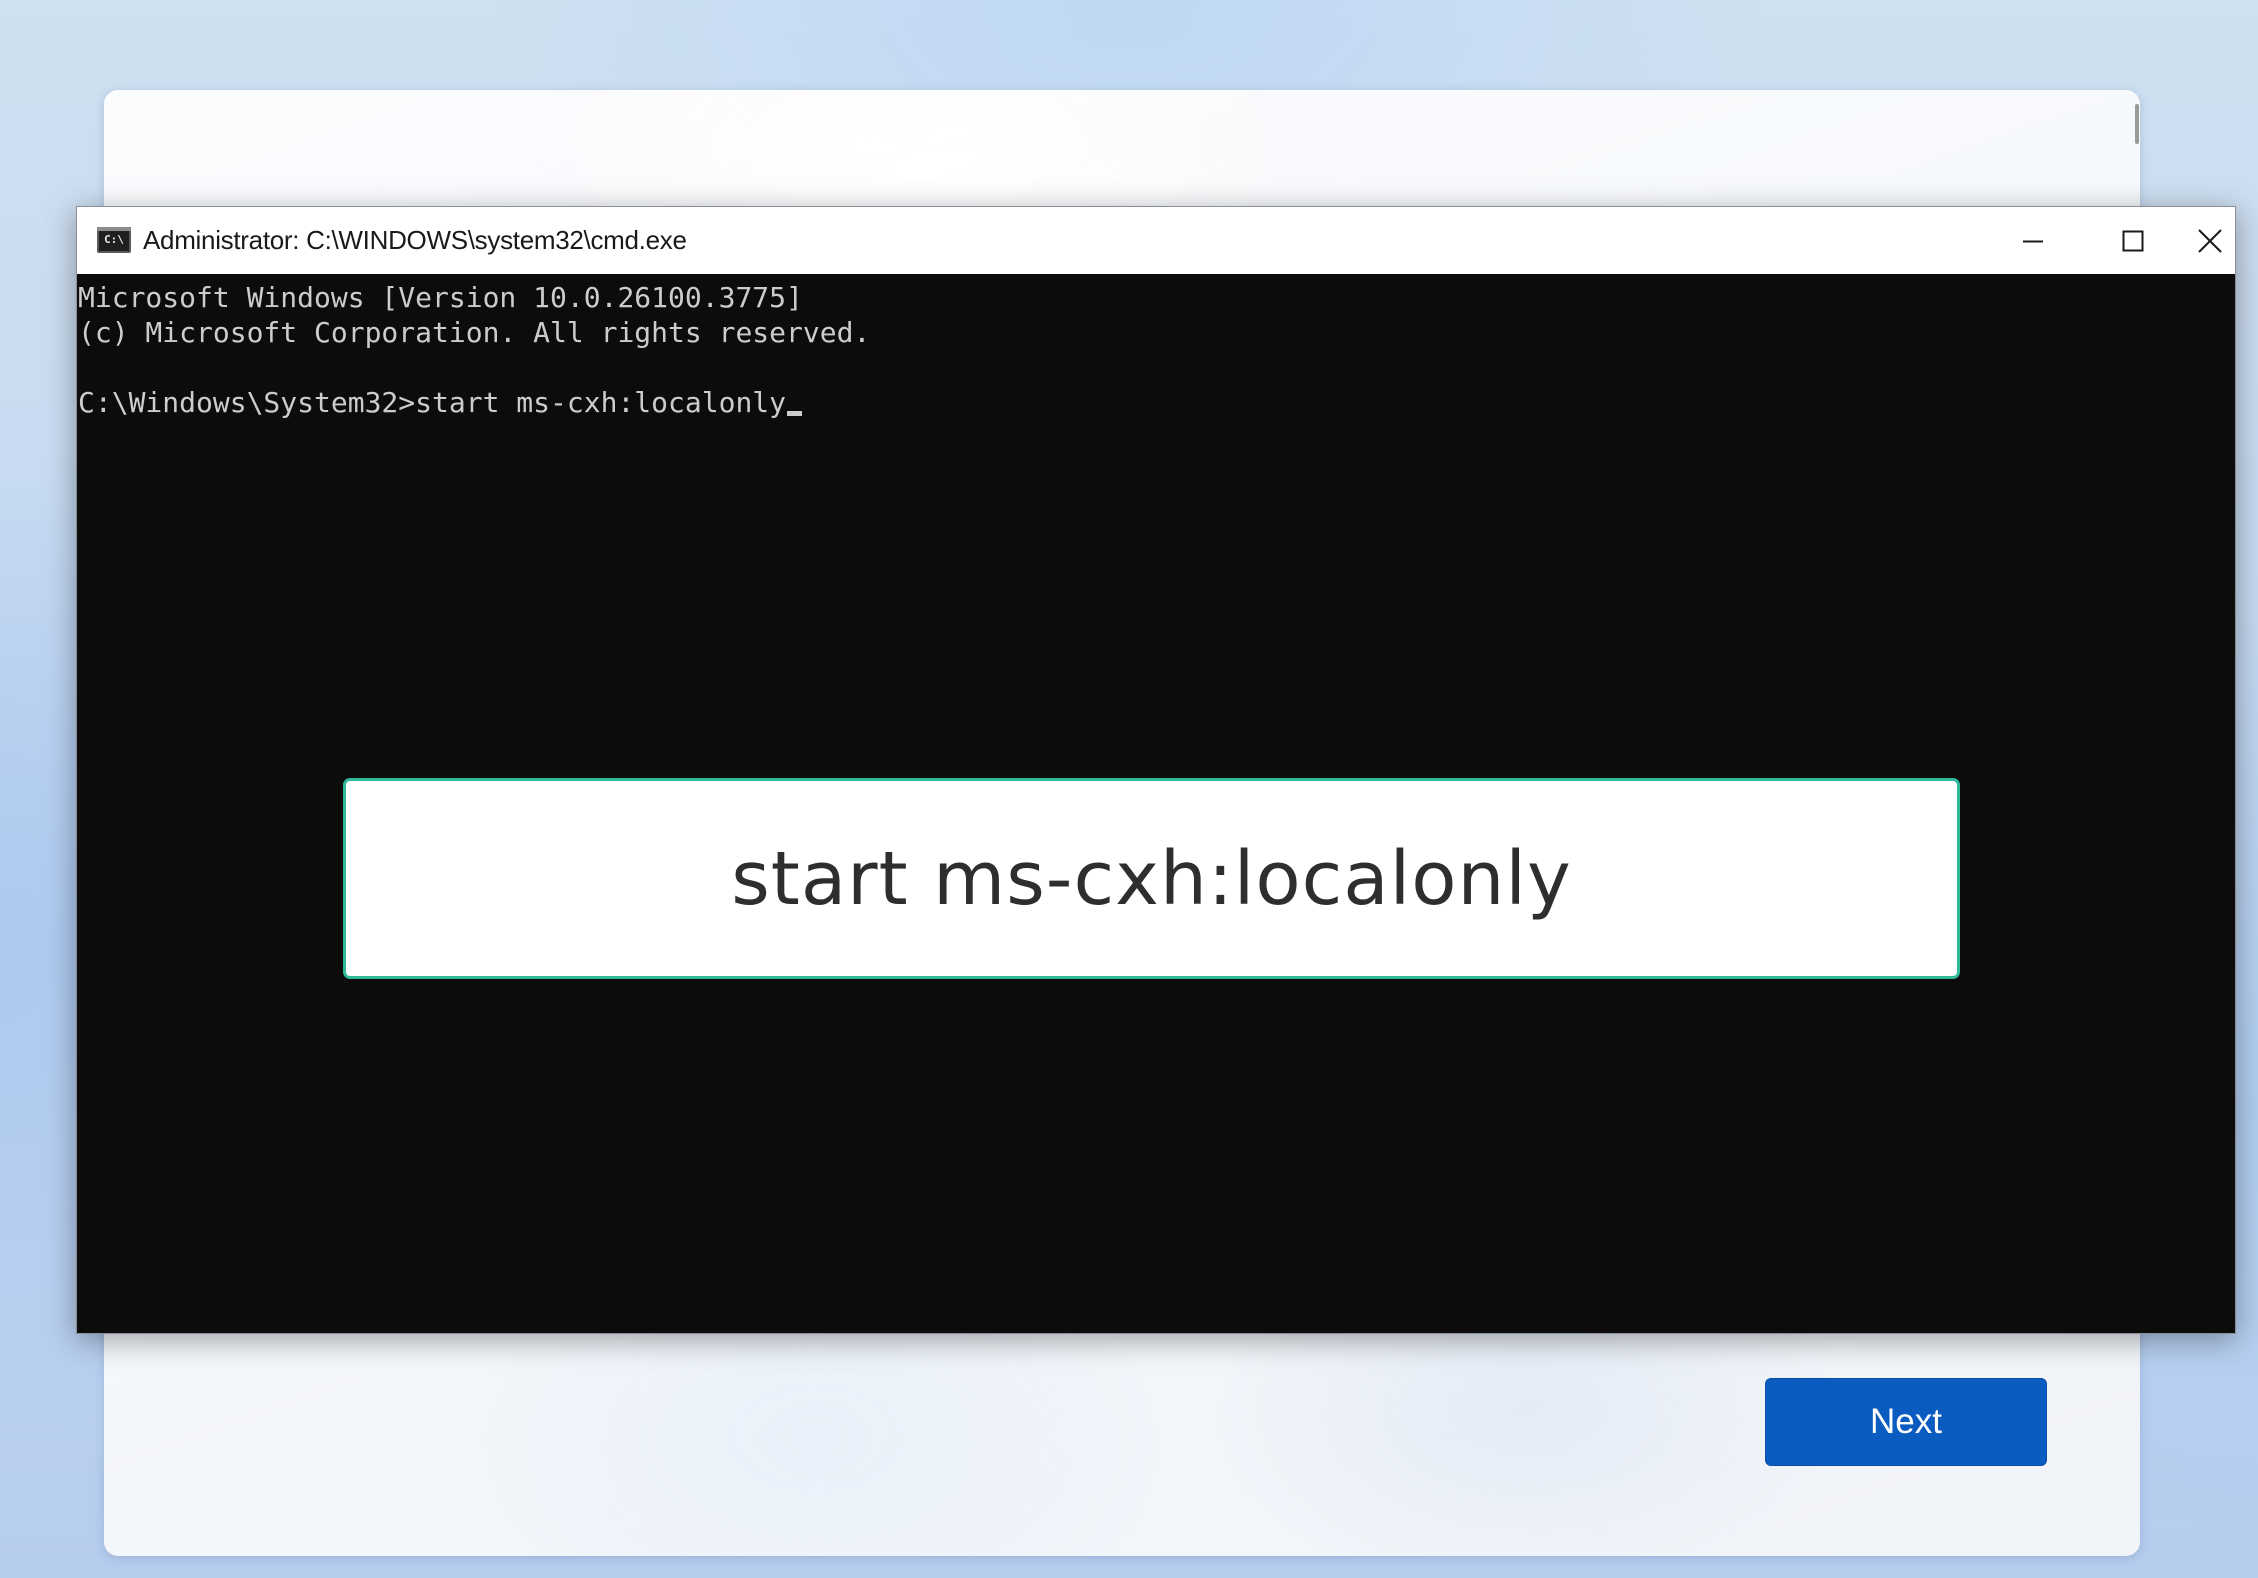 The width and height of the screenshot is (2258, 1578). I want to click on command-callout-text: start ms-cxh:localonly, so click(1151, 878).